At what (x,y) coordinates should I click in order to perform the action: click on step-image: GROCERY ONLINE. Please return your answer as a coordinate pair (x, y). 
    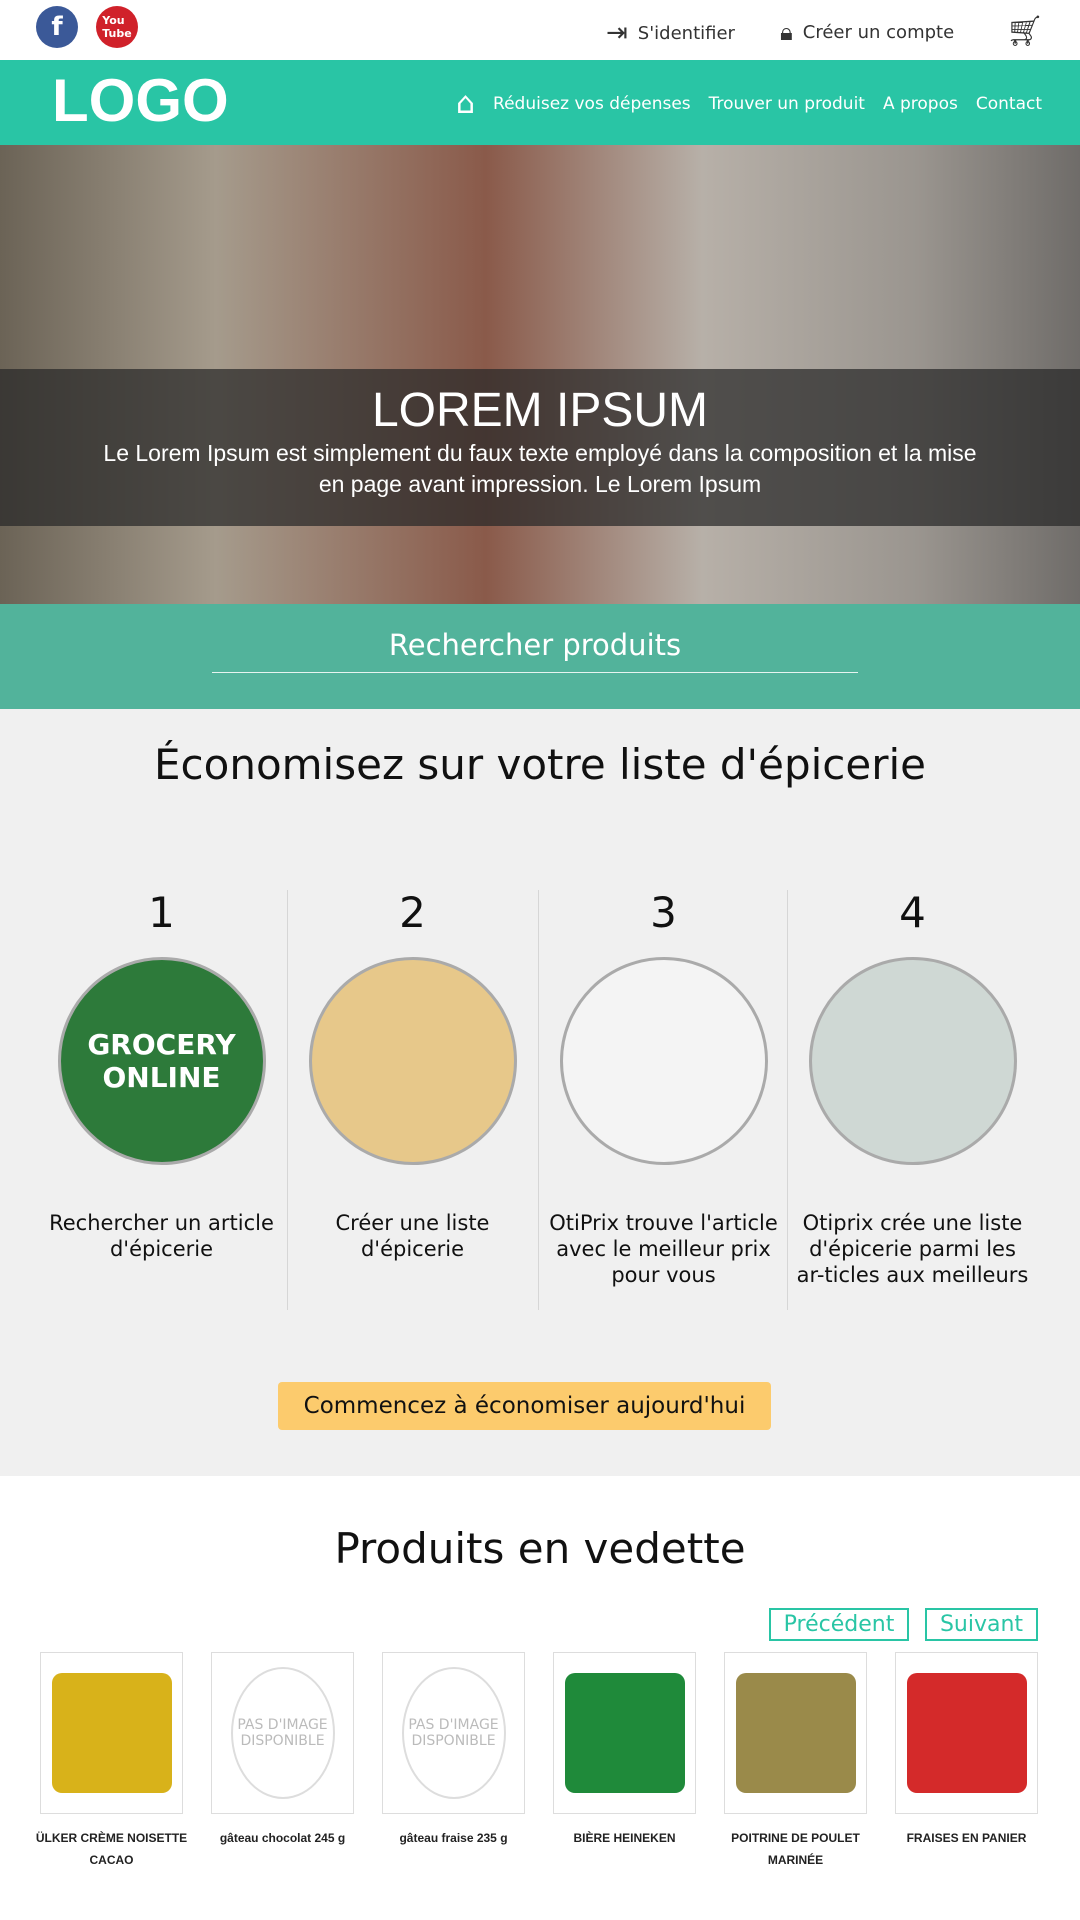
    Looking at the image, I should click on (161, 1061).